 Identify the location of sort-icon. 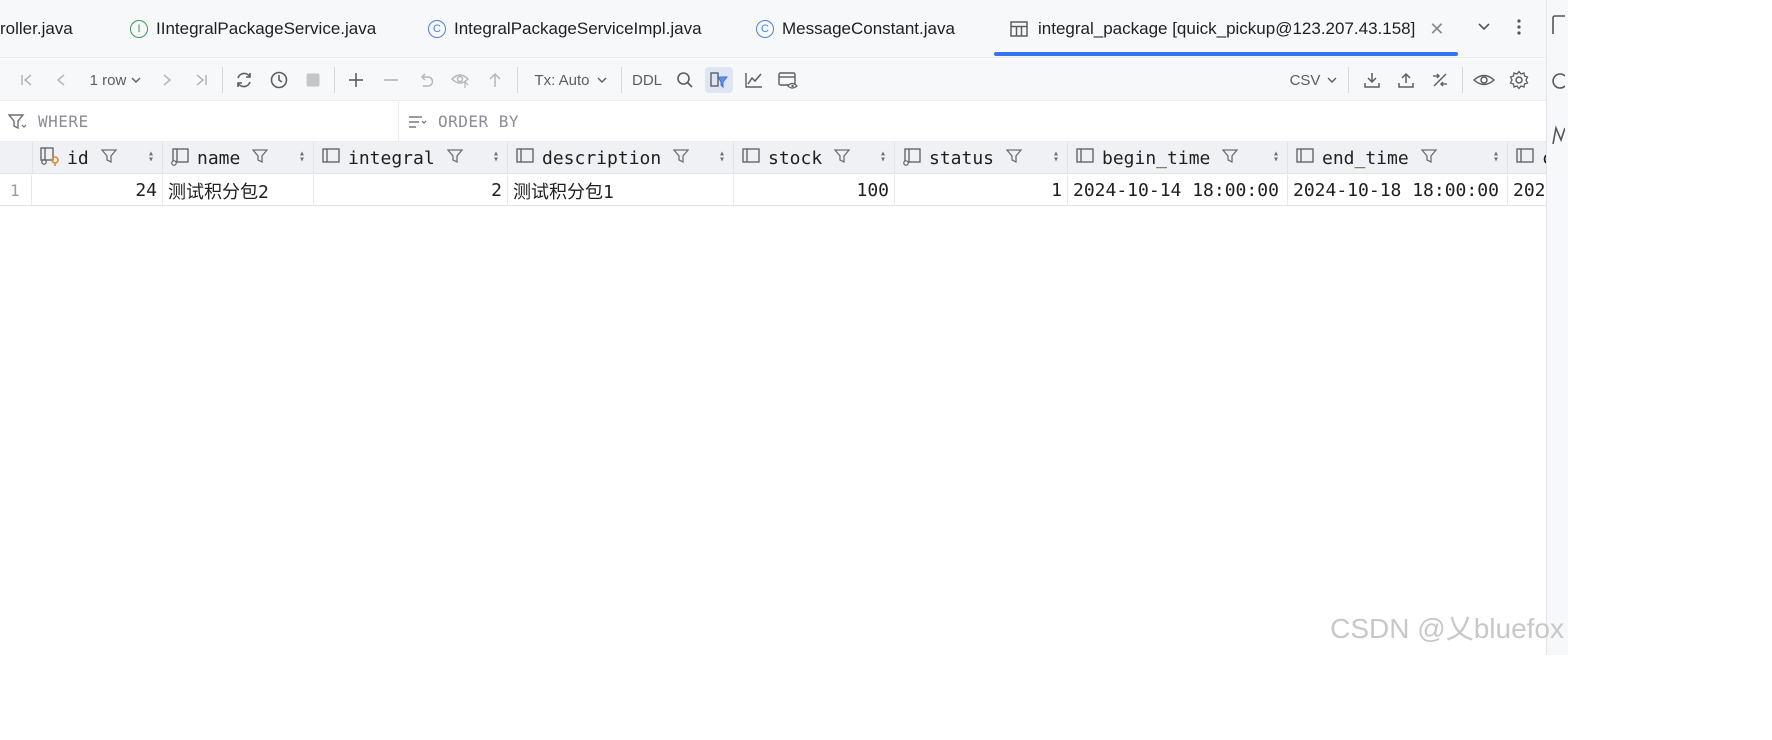
(418, 121).